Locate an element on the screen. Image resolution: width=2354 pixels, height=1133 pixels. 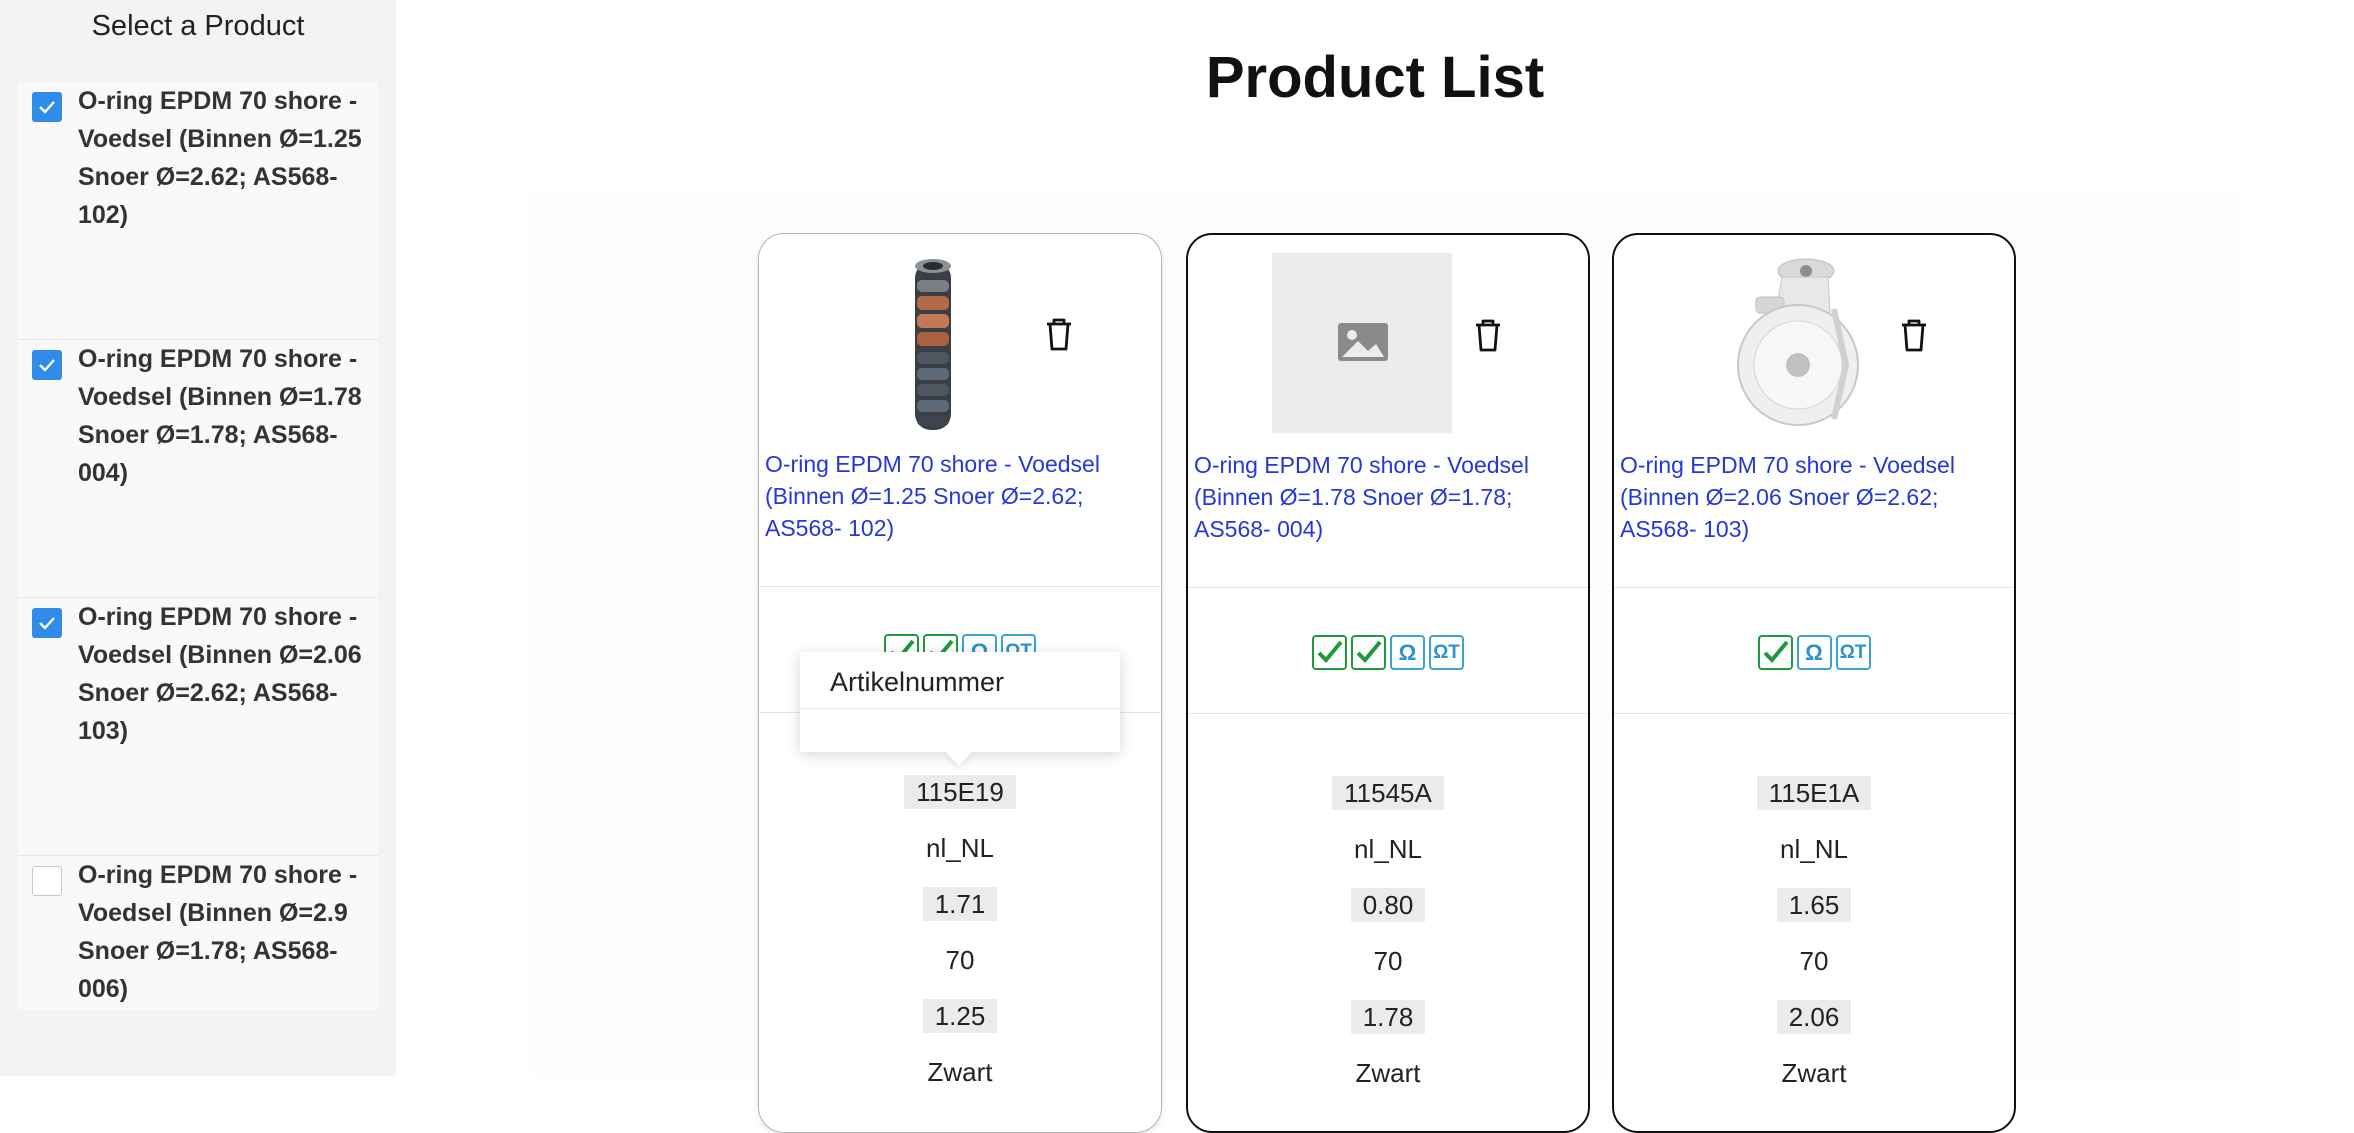
sidebar-title: Select a Product is located at coordinates (198, 26).